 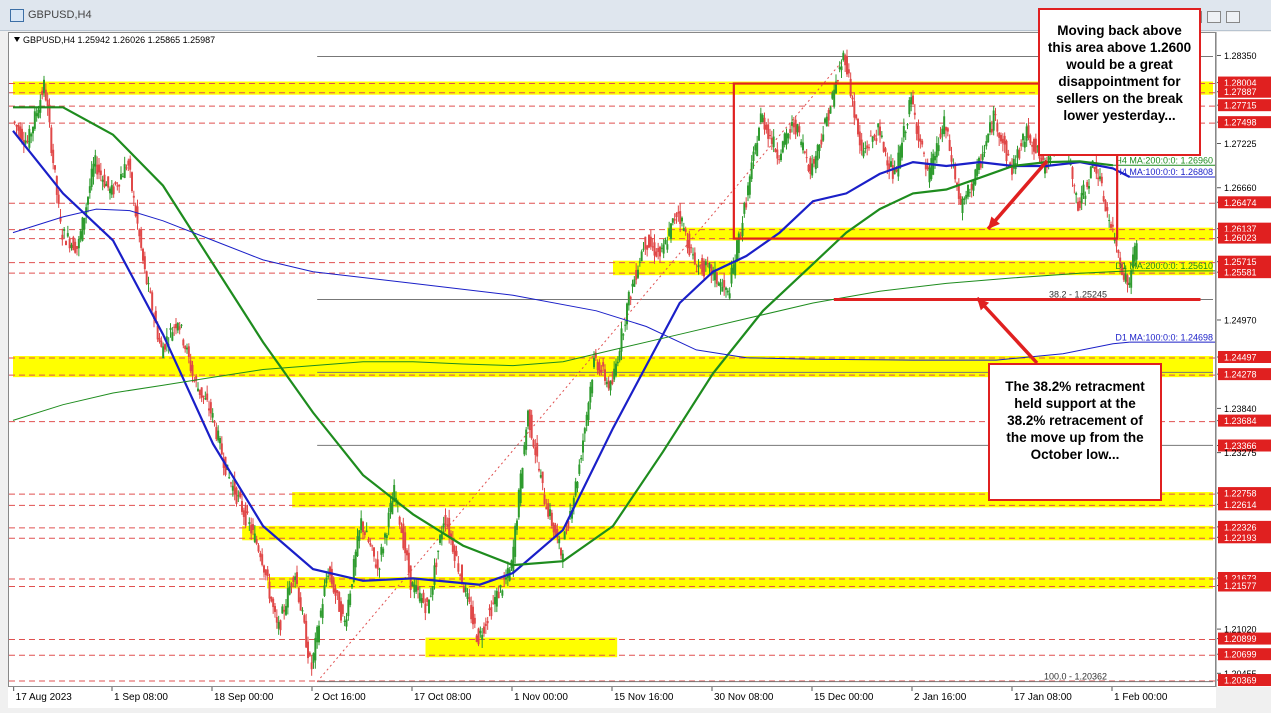 I want to click on maximize-button, so click(x=1214, y=17).